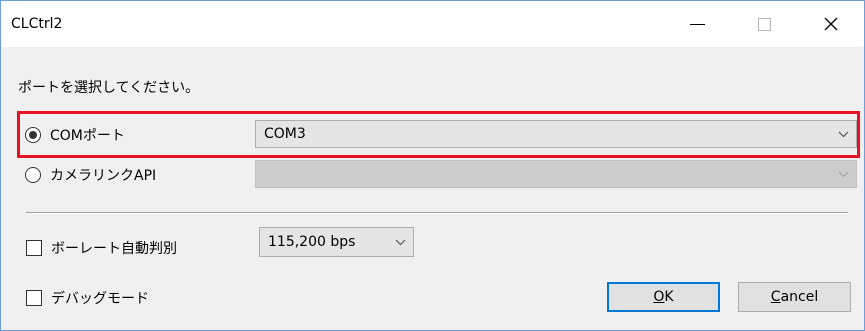  Describe the element at coordinates (437, 213) in the screenshot. I see `separator` at that location.